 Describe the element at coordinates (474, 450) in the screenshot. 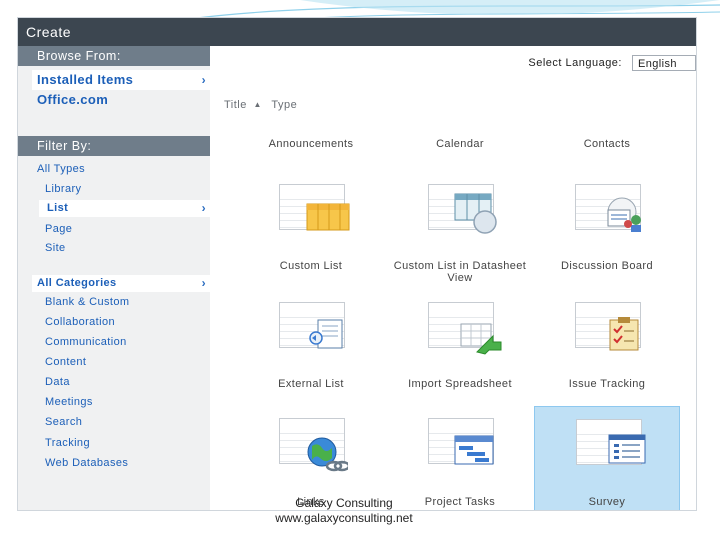

I see `project-tasks-icon` at that location.